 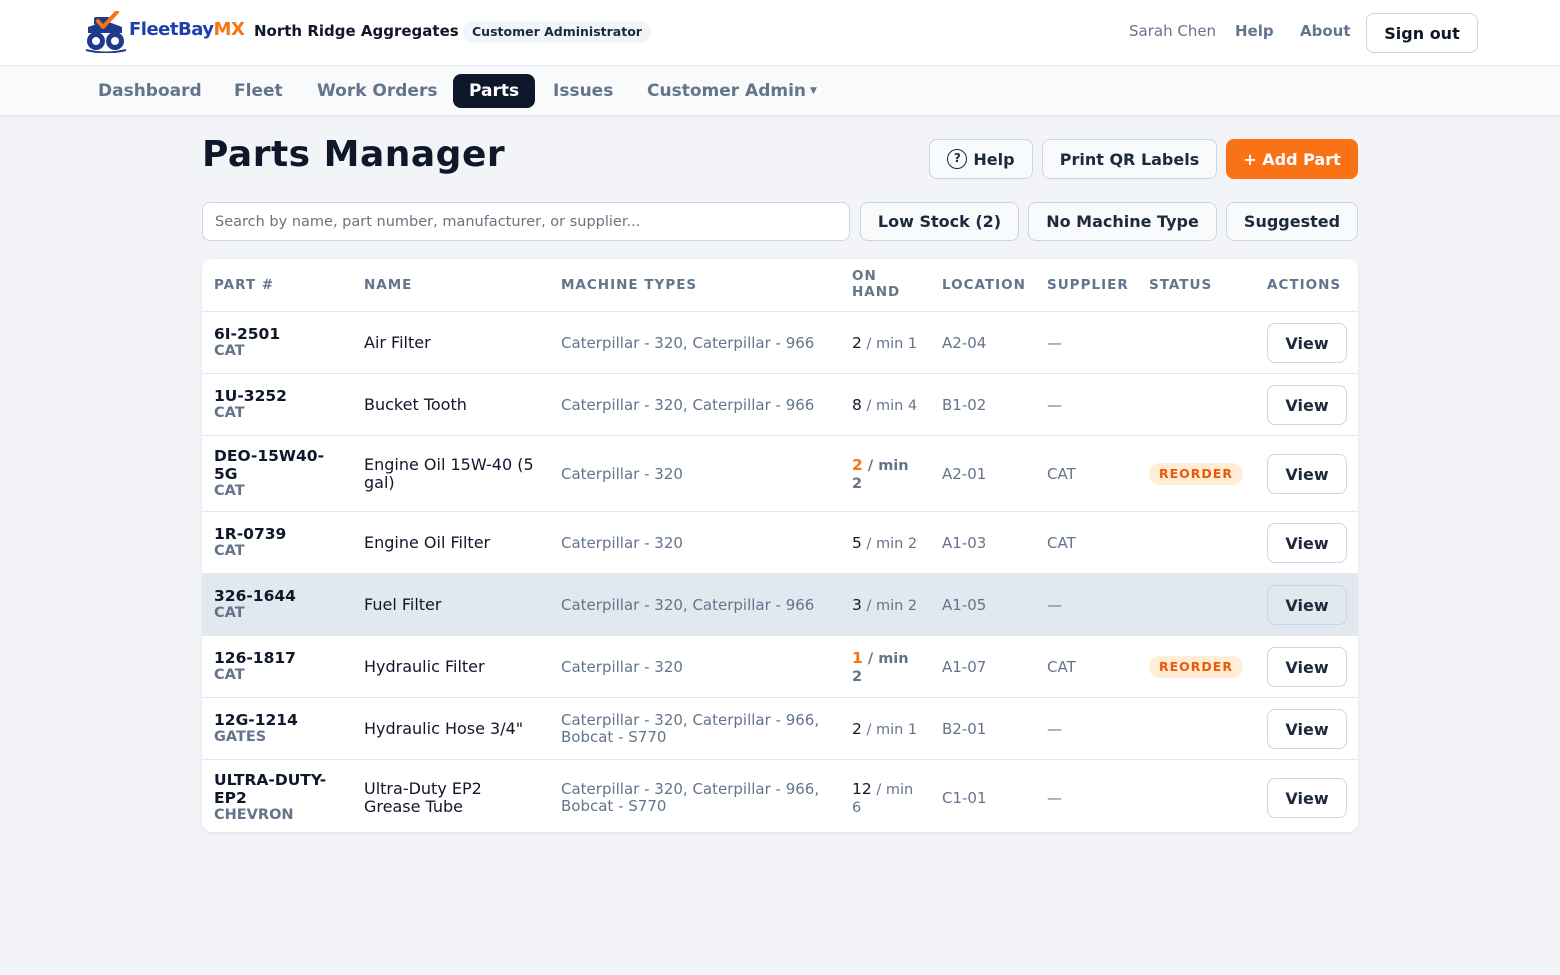 I want to click on column-header-machine-types: MACHINE TYPES, so click(x=629, y=285).